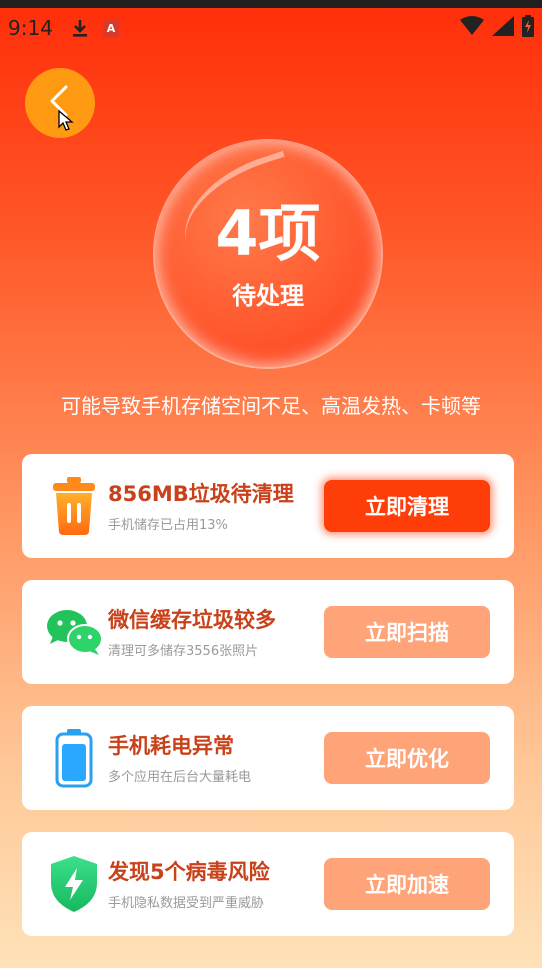  What do you see at coordinates (472, 28) in the screenshot?
I see `wifi-icon` at bounding box center [472, 28].